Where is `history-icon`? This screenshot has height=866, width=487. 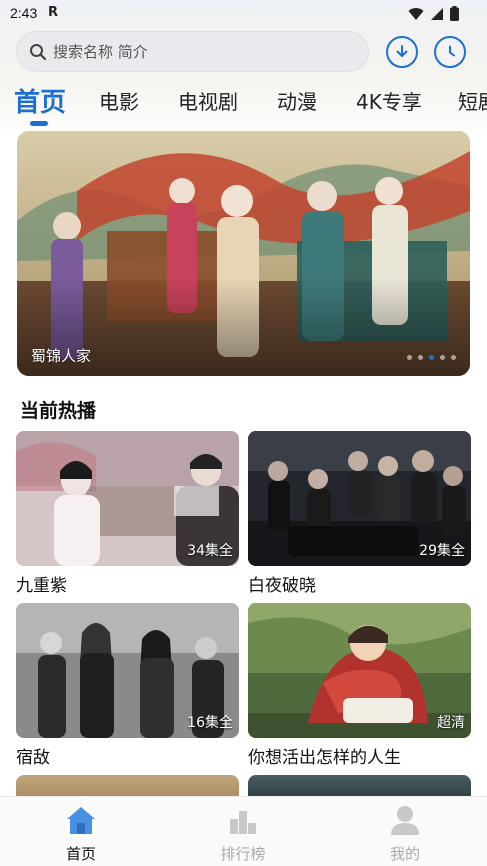 history-icon is located at coordinates (452, 51).